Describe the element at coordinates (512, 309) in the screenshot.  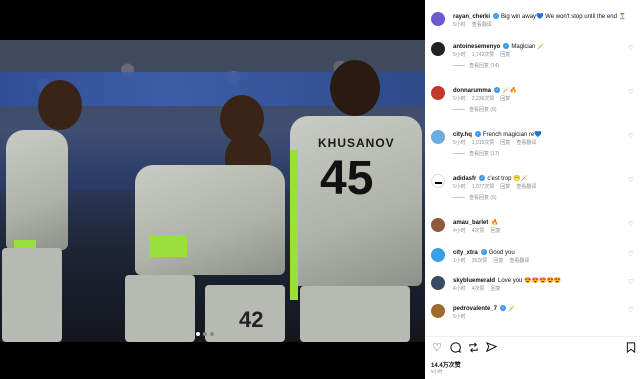
I see `comment-text: 🪄` at that location.